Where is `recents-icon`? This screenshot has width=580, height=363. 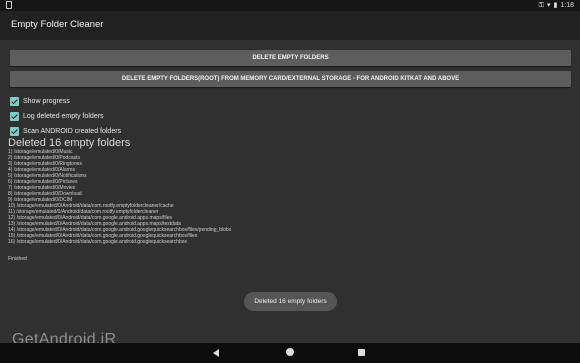
recents-icon is located at coordinates (361, 352).